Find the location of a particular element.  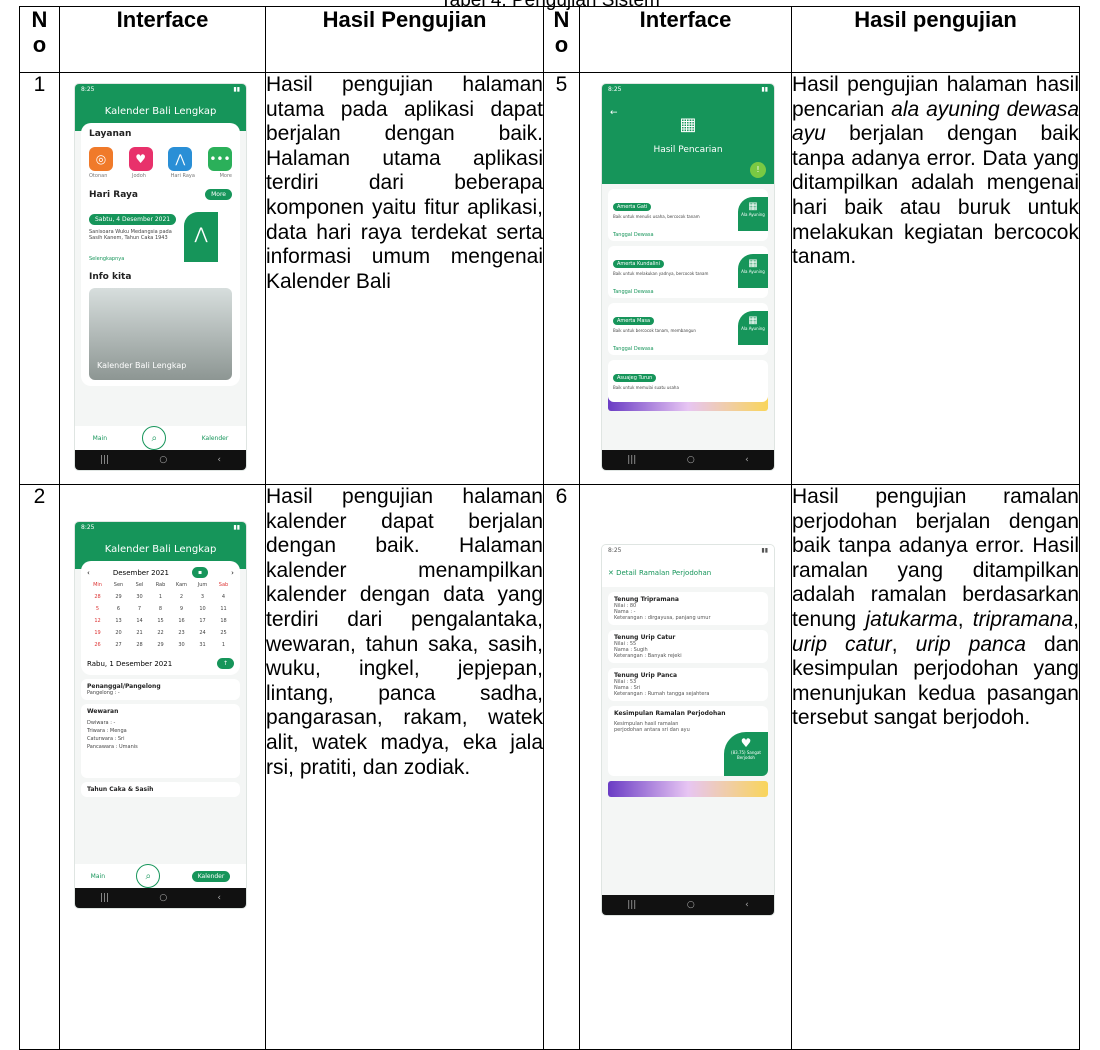

calendar-day: 4 is located at coordinates (223, 597).